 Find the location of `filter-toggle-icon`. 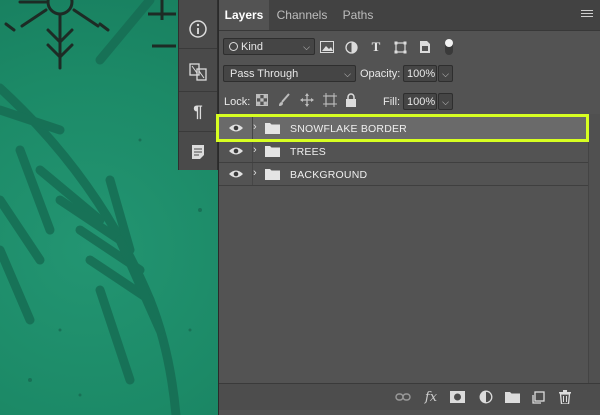

filter-toggle-icon is located at coordinates (449, 47).